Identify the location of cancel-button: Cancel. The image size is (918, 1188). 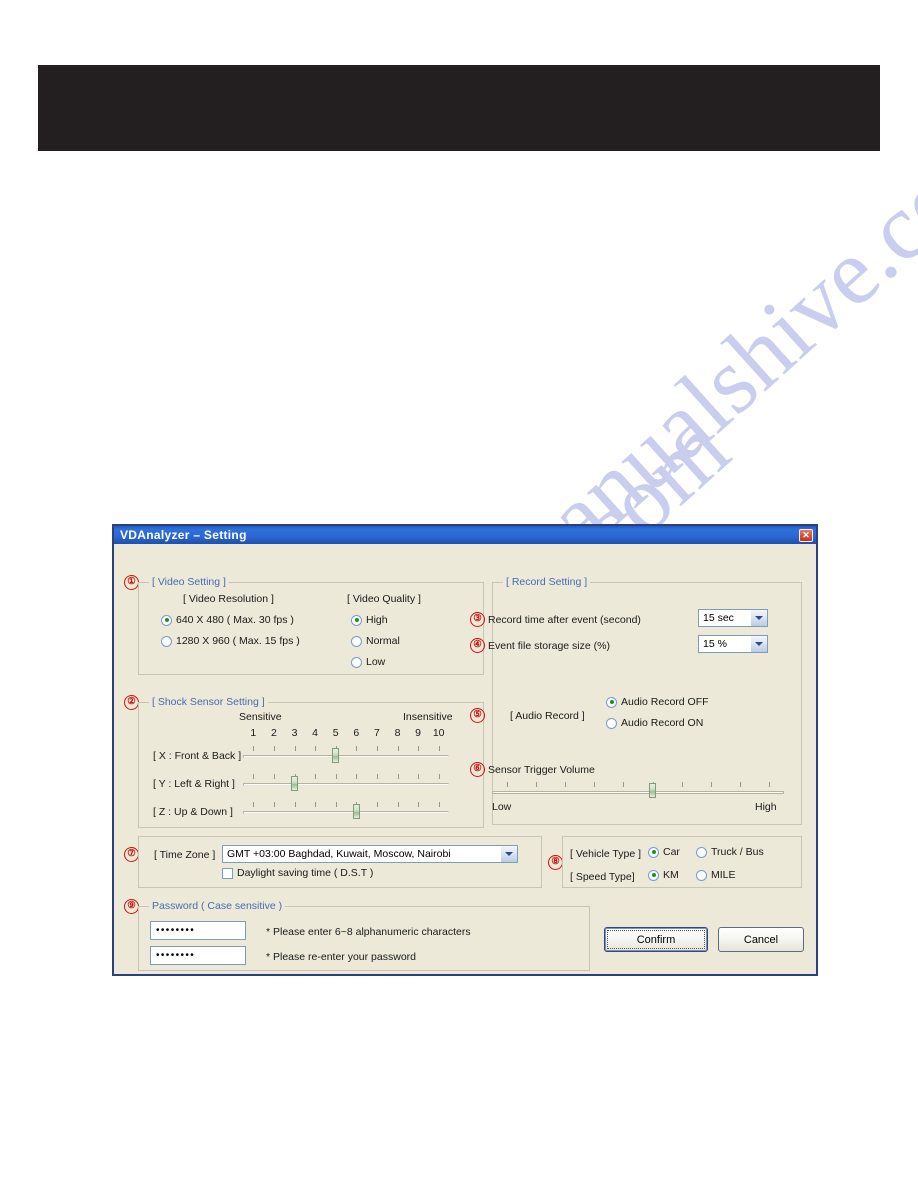
(761, 939).